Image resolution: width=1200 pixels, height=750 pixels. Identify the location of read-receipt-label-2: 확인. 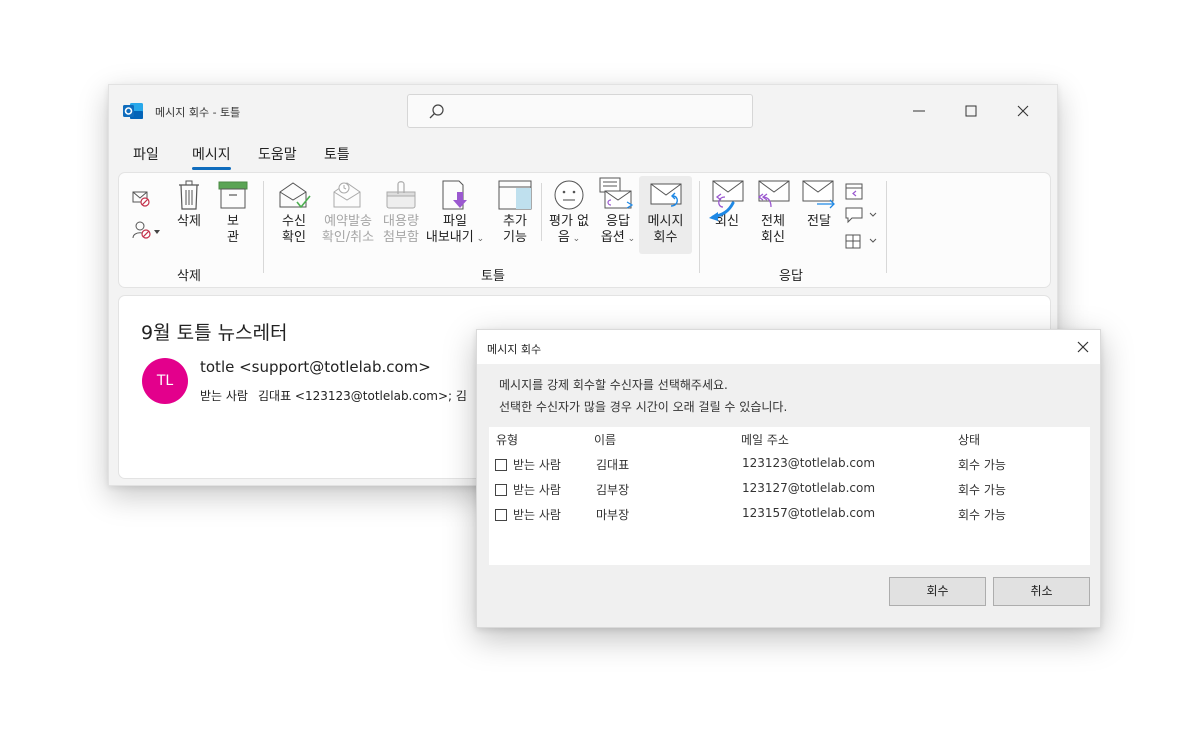
(294, 237).